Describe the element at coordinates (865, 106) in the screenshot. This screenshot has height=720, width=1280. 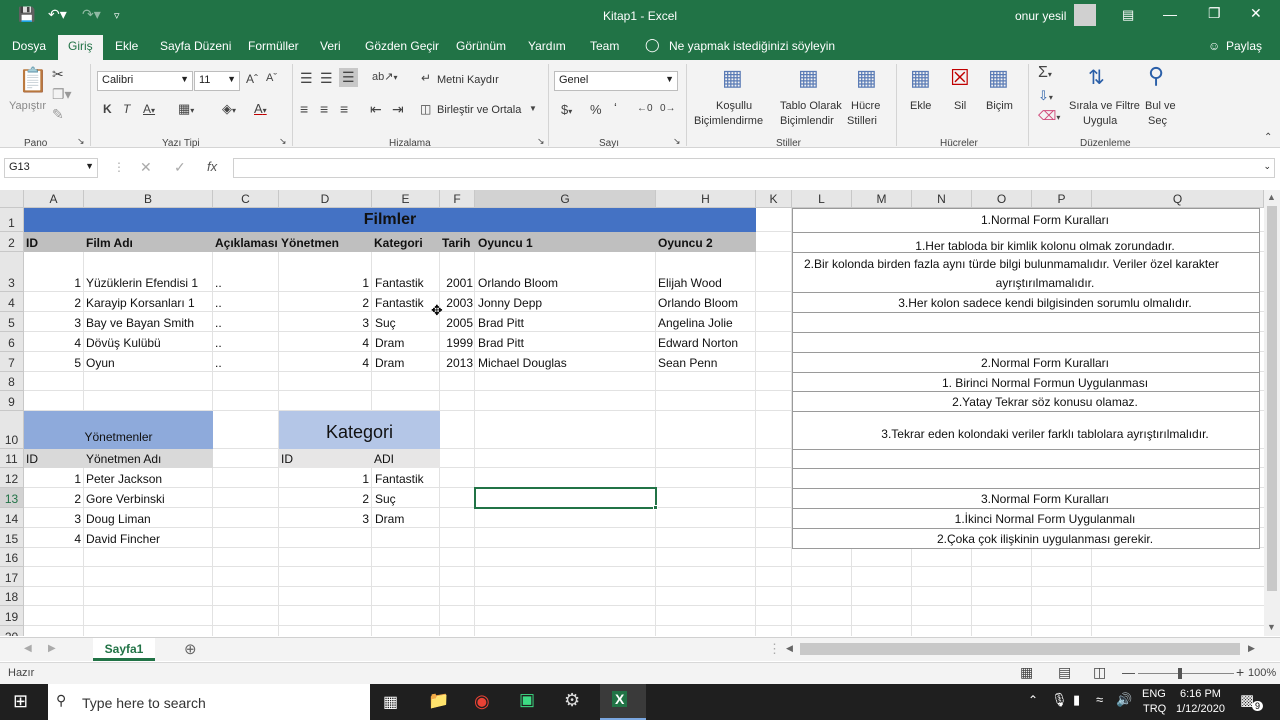
I see `cell-styles-line1: Hücre` at that location.